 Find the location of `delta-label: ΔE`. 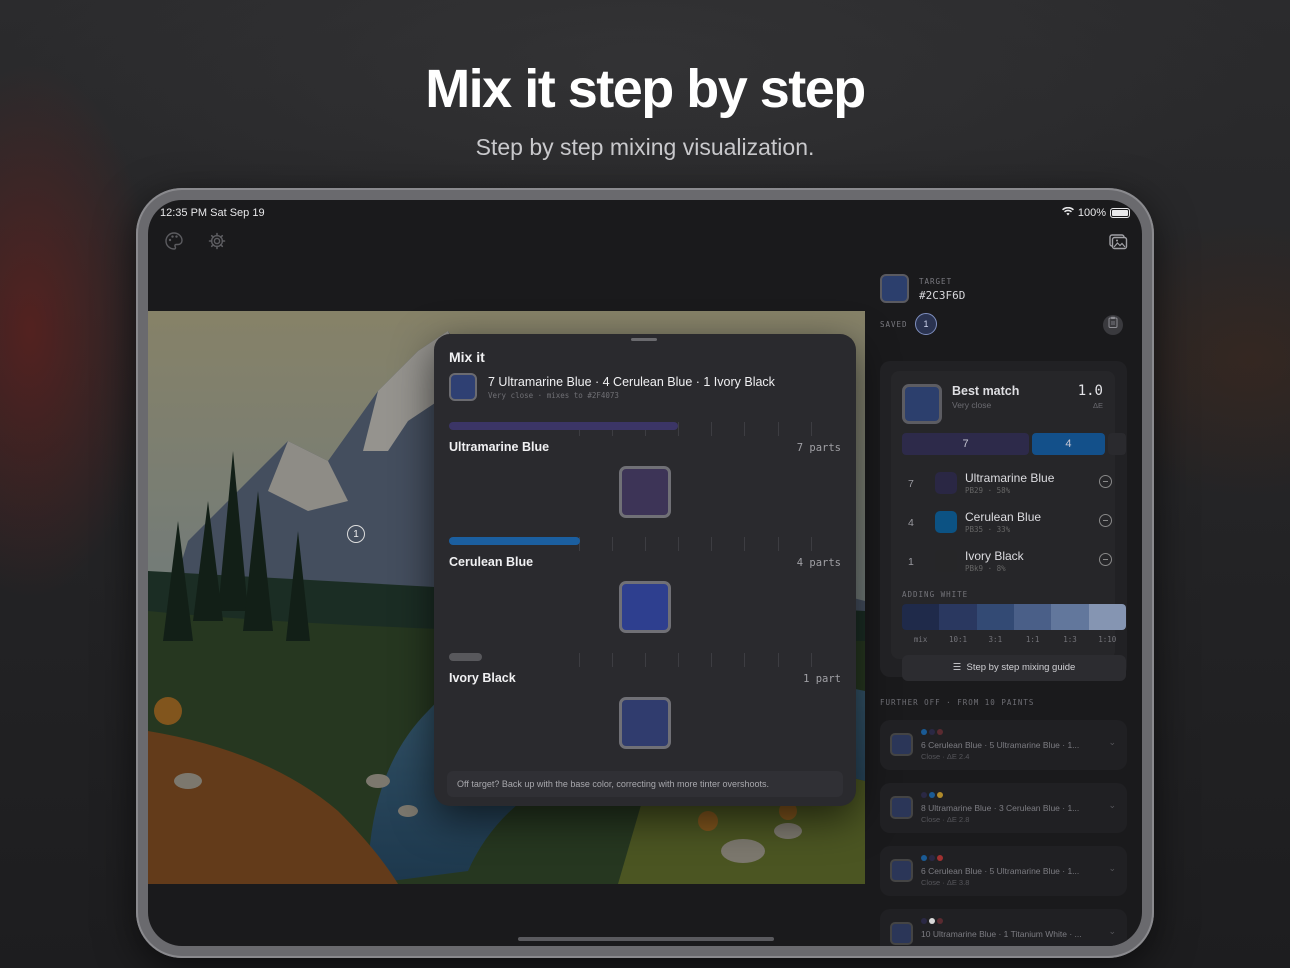

delta-label: ΔE is located at coordinates (1097, 405).